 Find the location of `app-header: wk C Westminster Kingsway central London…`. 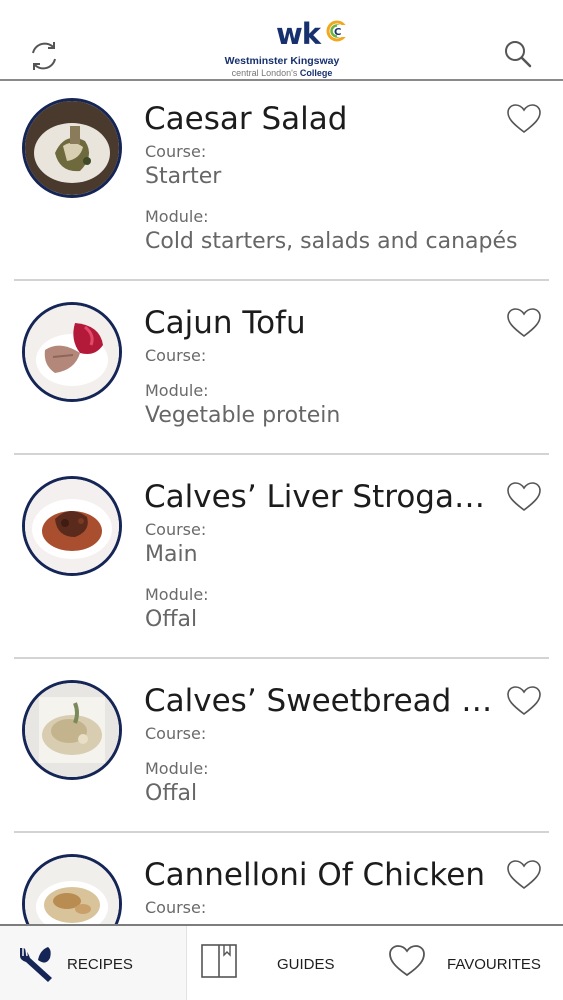

app-header: wk C Westminster Kingsway central London… is located at coordinates (281, 40).